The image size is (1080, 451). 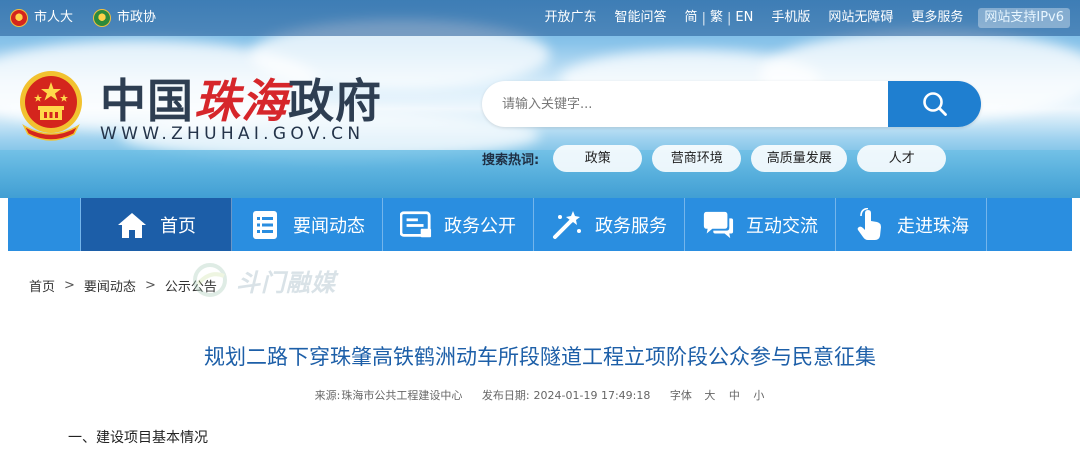 What do you see at coordinates (799, 158) in the screenshot?
I see `hot-word-tag: 高质量发展` at bounding box center [799, 158].